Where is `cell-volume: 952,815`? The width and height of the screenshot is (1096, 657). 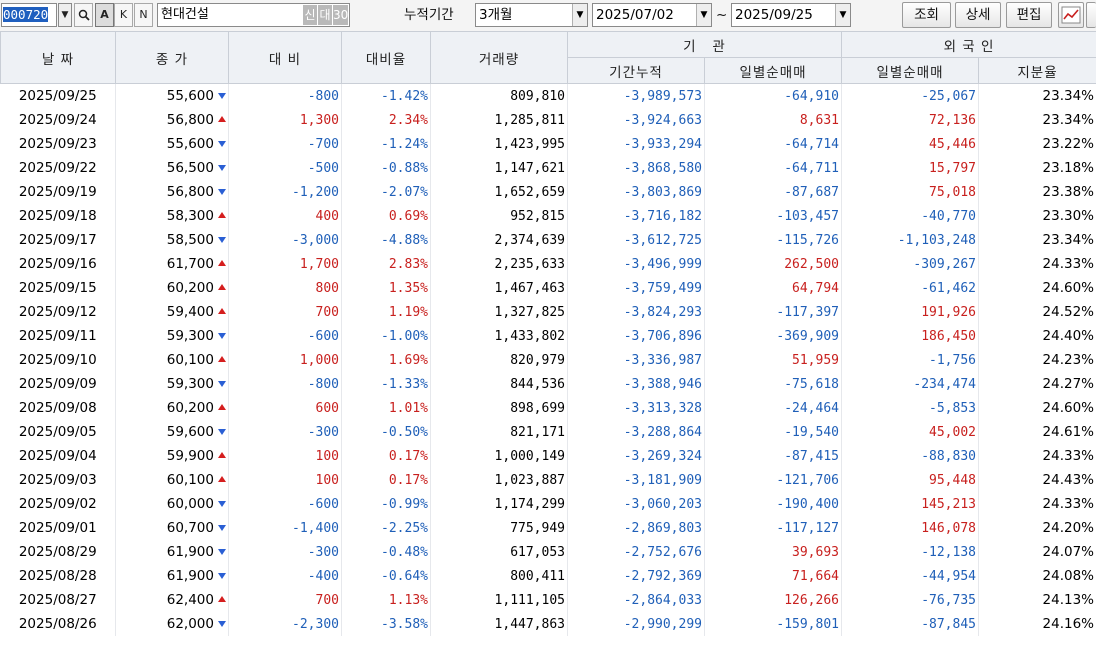
cell-volume: 952,815 is located at coordinates (499, 216).